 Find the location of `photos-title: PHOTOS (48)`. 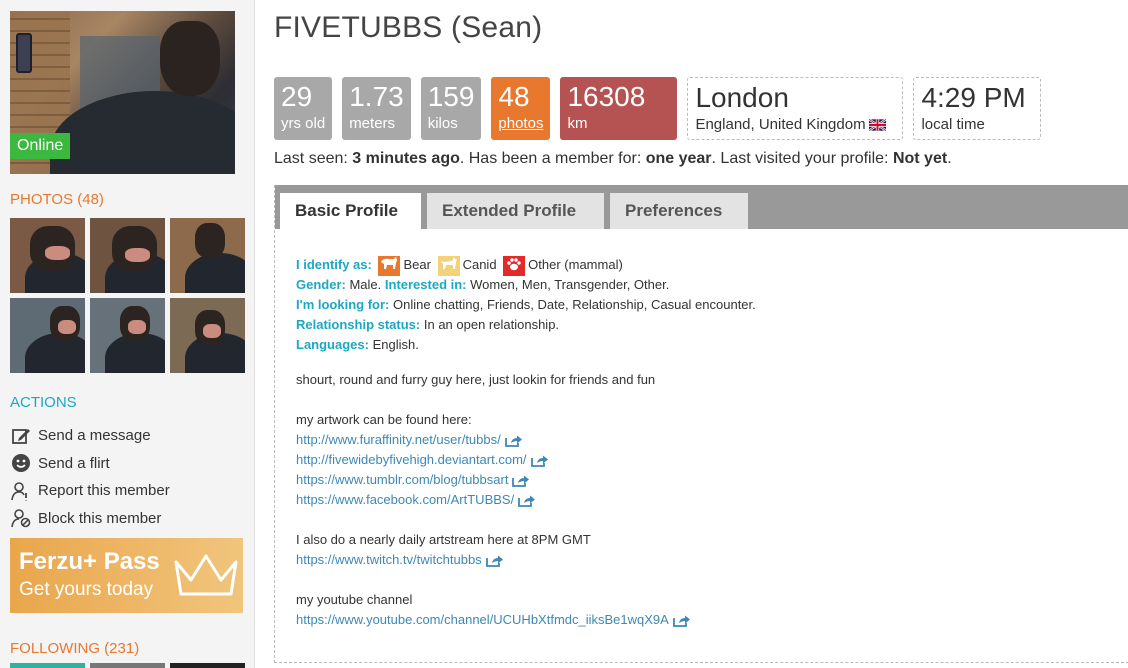

photos-title: PHOTOS (48) is located at coordinates (57, 199).